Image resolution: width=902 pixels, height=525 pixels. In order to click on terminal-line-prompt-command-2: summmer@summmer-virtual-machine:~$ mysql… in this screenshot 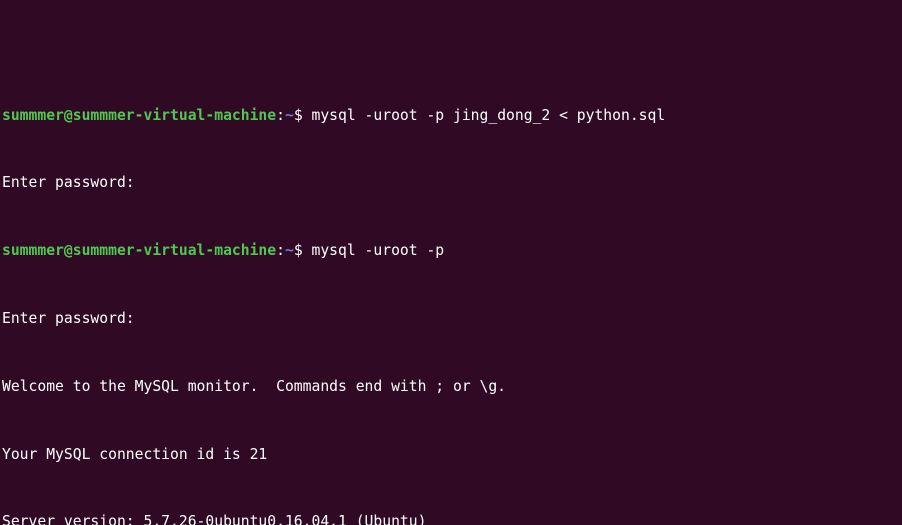, I will do `click(347, 251)`.